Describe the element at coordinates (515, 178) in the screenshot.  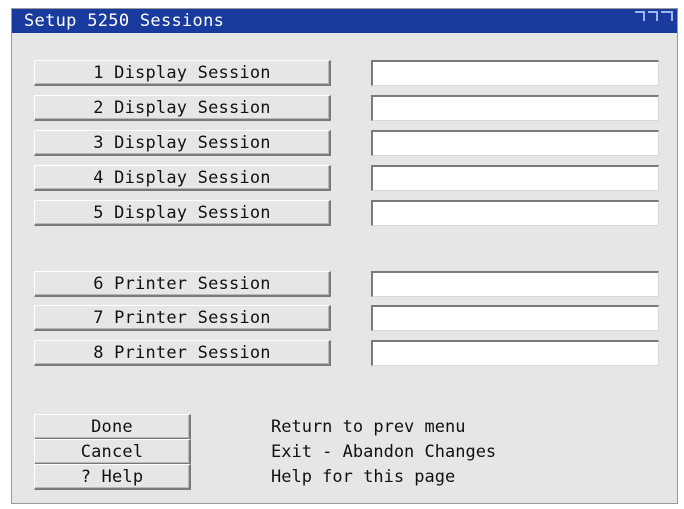
I see `display-session-4-field` at that location.